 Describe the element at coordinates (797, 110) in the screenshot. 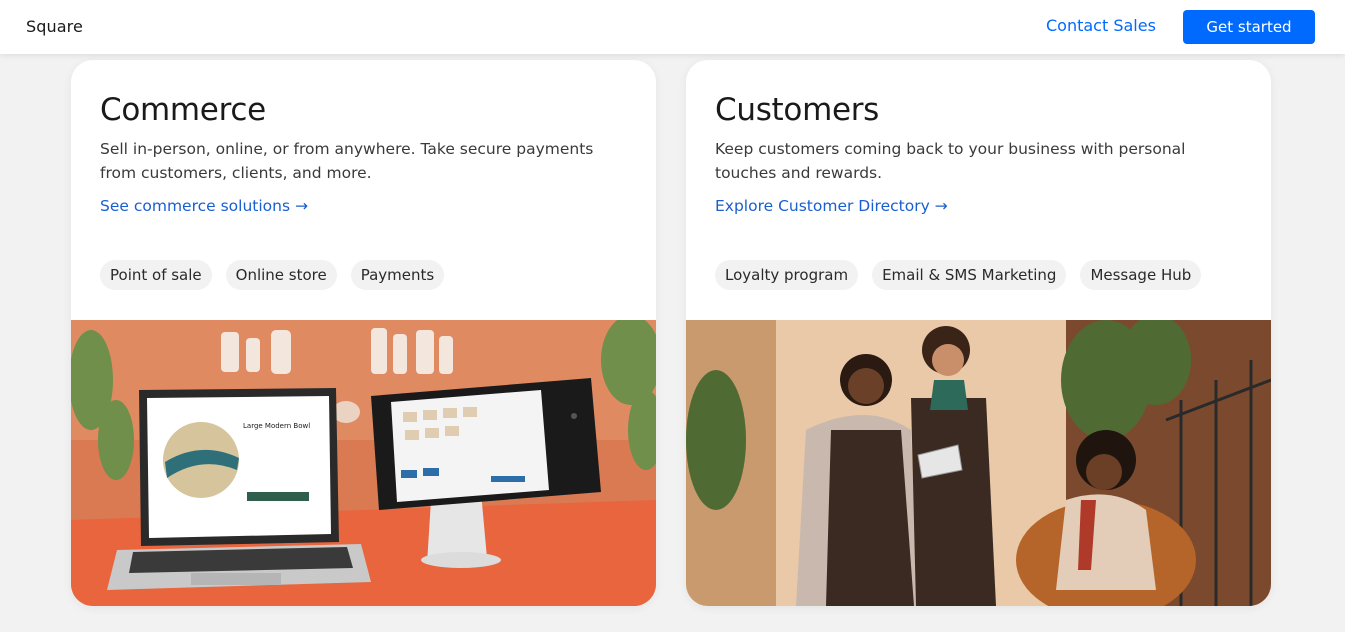

I see `customers-title: Customers` at that location.